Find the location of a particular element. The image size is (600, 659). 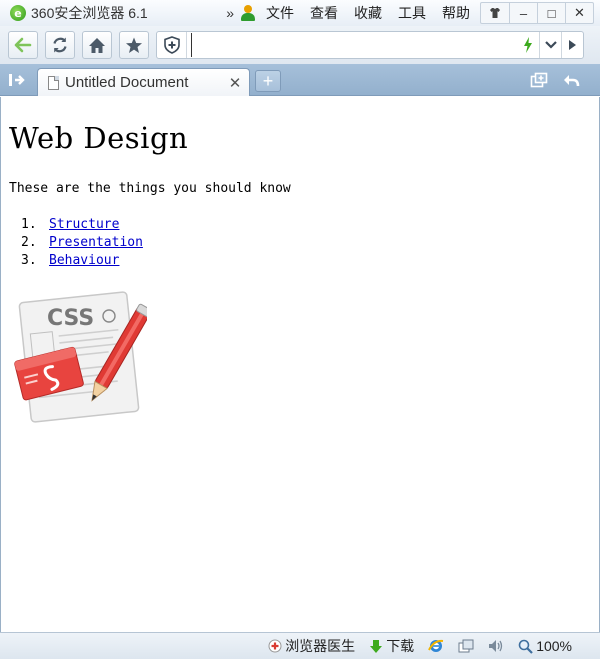

refresh-icon is located at coordinates (60, 45).